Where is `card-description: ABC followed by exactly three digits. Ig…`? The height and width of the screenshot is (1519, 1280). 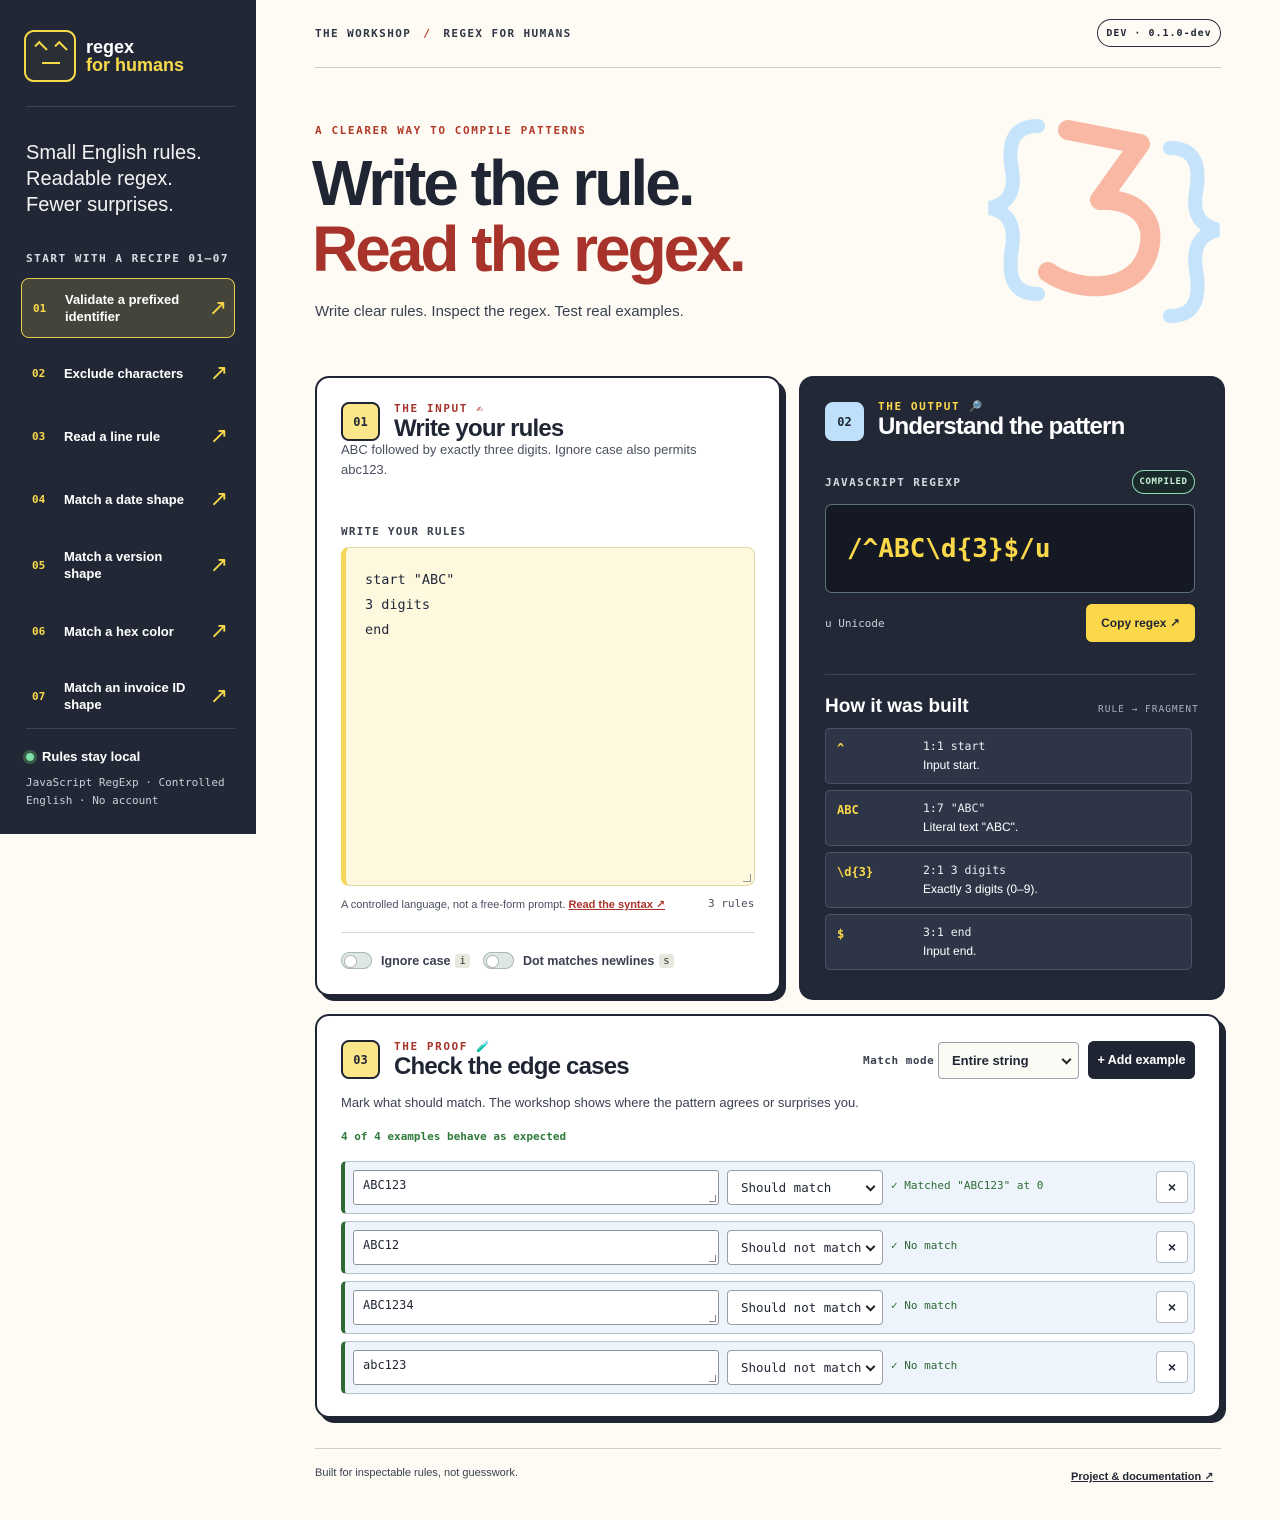 card-description: ABC followed by exactly three digits. Ig… is located at coordinates (519, 459).